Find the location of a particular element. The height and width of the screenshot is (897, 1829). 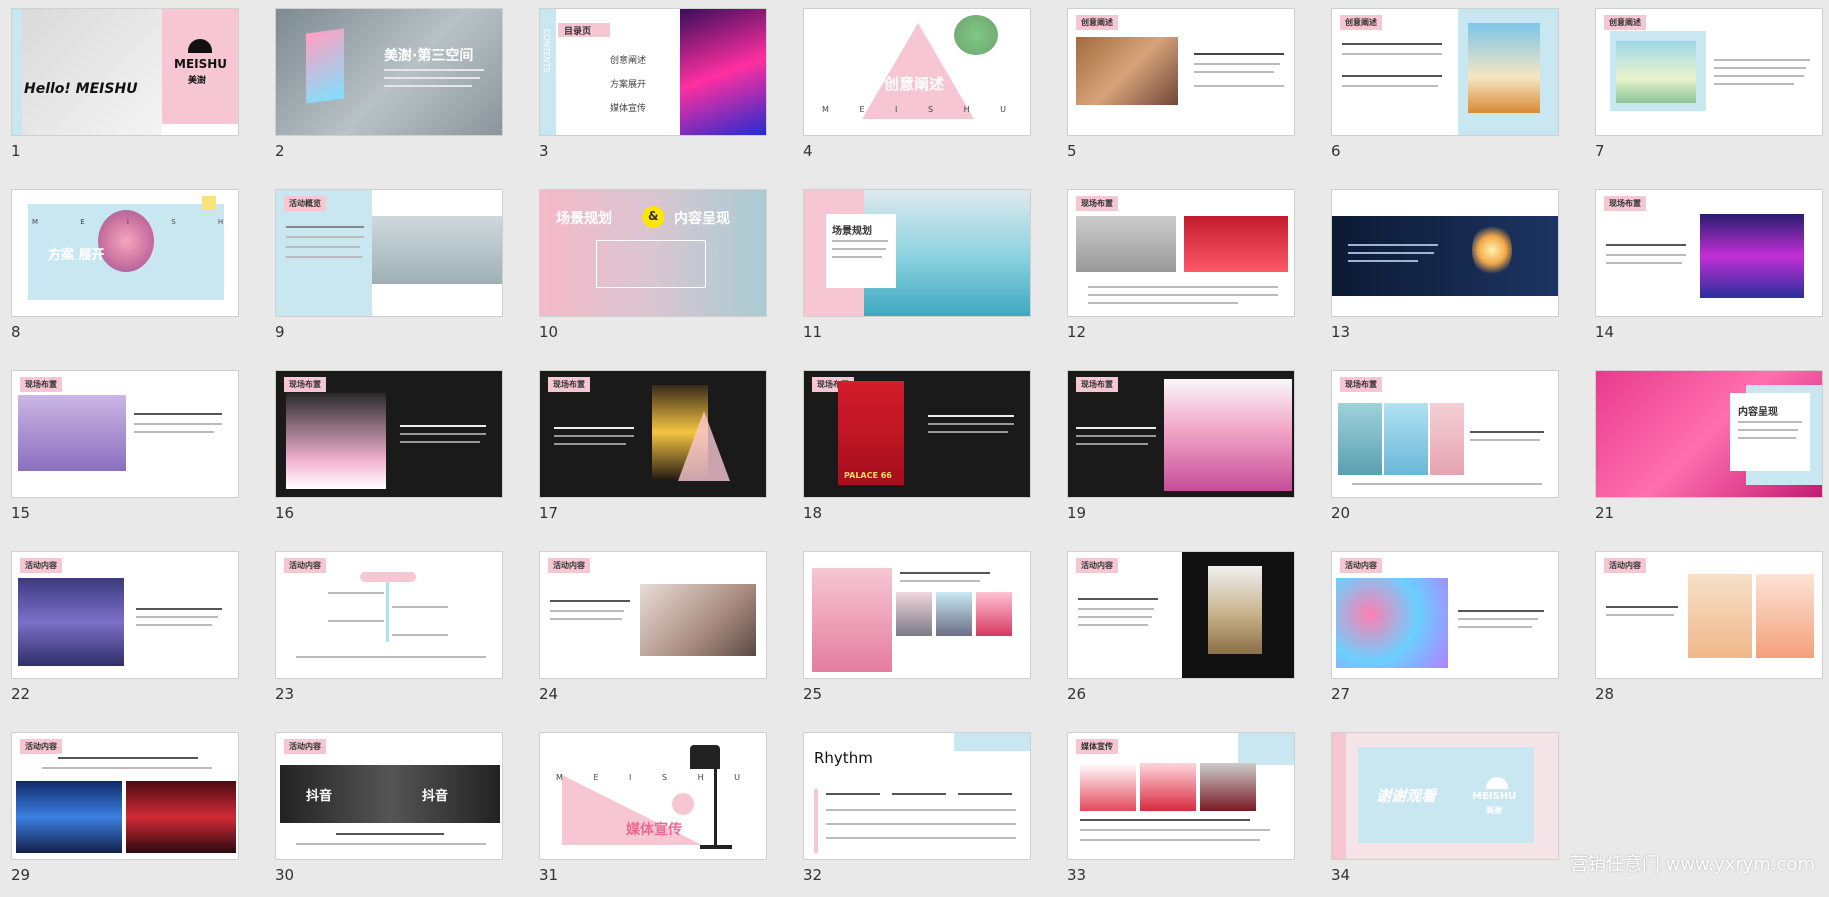

slide-thumbnail: 现场布置 PALACE 66 18 is located at coordinates (917, 452).